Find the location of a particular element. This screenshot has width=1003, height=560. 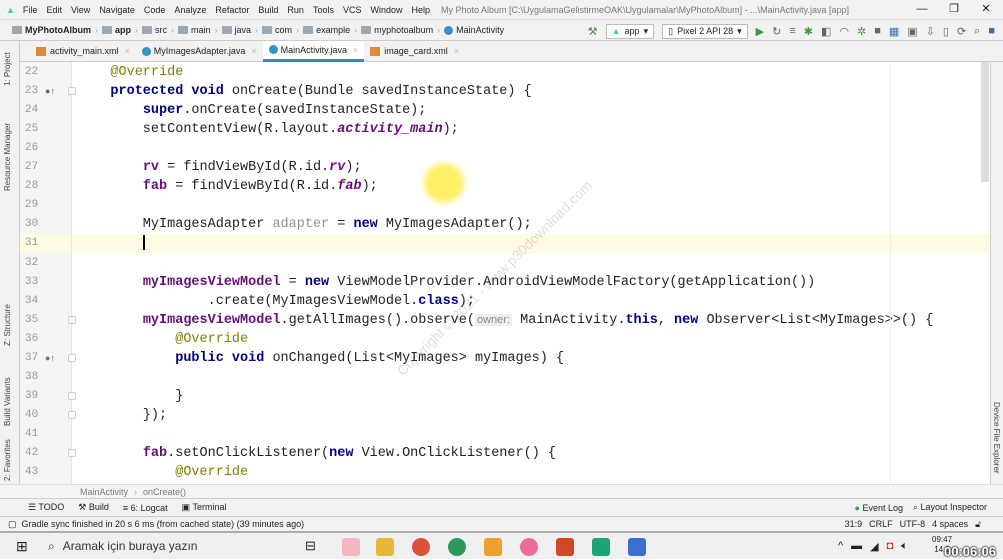

code-token: MyImagesAdapter(); is located at coordinates (454, 225).